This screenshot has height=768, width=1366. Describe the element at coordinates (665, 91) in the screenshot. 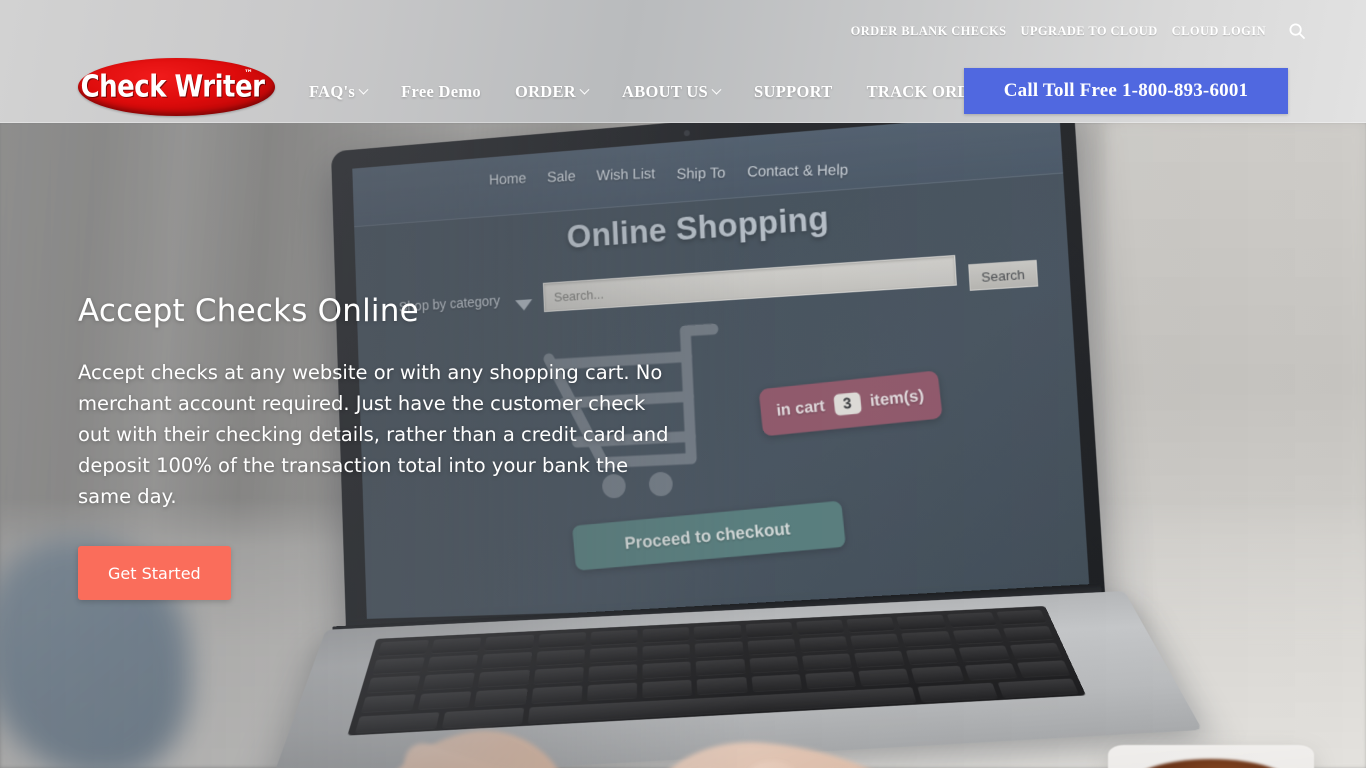

I see `nav-label: ABOUT US` at that location.